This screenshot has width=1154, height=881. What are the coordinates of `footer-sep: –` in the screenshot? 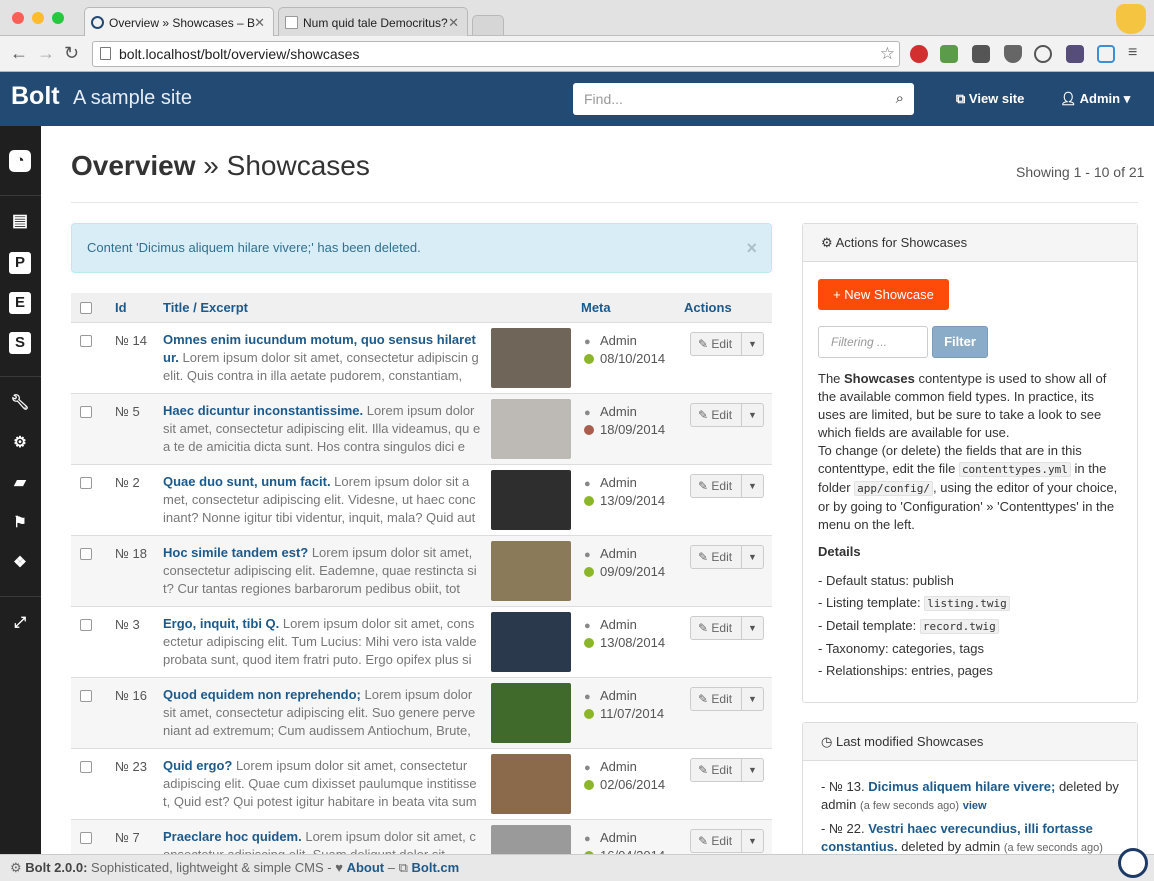 It's located at (391, 867).